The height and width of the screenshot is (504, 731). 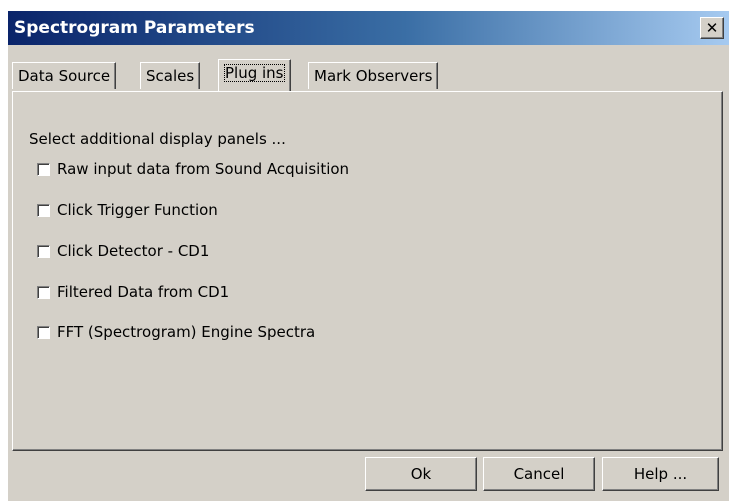 I want to click on option-filtered-data: Filtered Data from CD1, so click(x=133, y=292).